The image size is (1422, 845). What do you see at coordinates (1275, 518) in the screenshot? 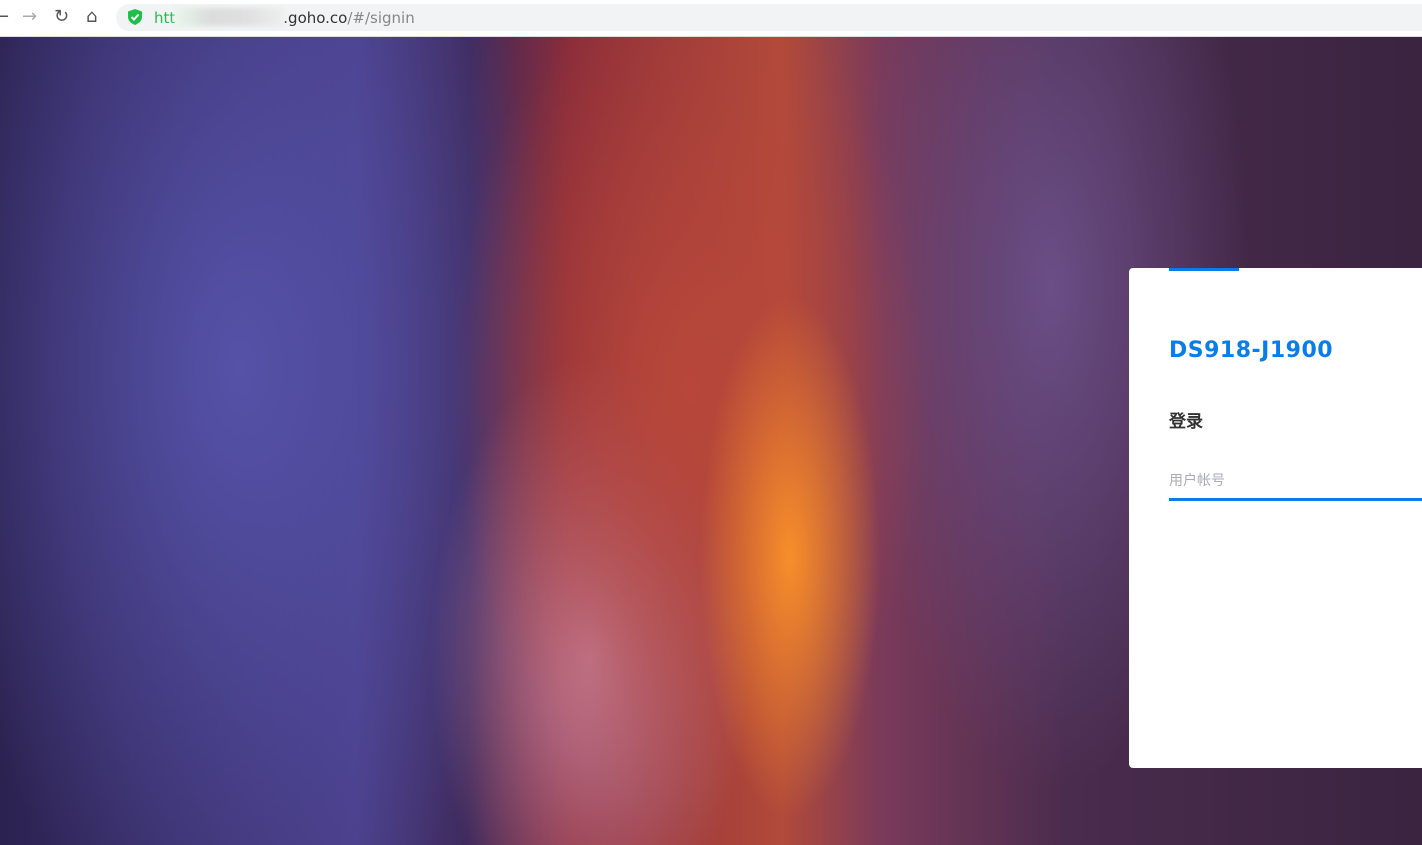
I see `login-card: DS918-J1900 登录` at bounding box center [1275, 518].